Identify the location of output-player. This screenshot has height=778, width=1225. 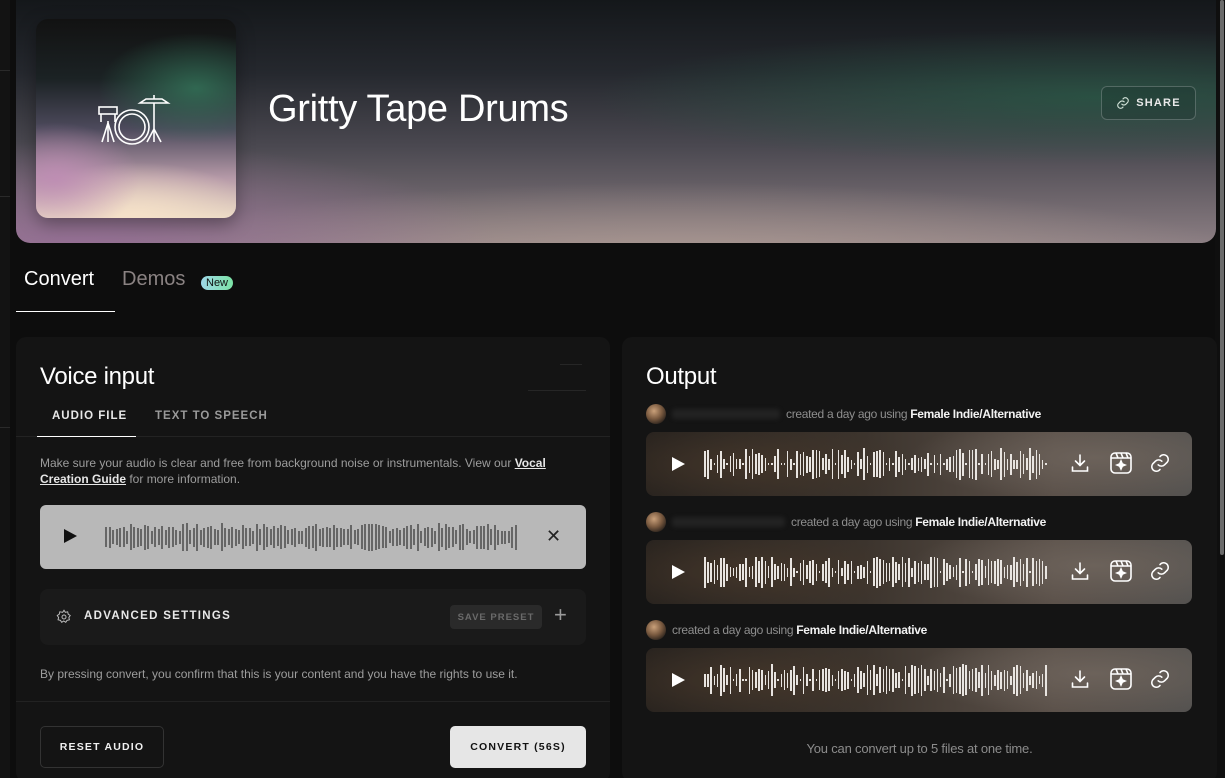
(919, 680).